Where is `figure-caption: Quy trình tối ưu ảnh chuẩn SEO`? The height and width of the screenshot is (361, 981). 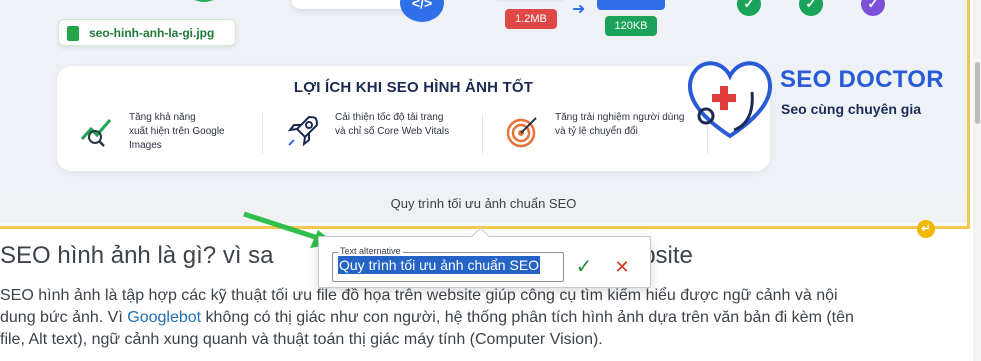
figure-caption: Quy trình tối ưu ảnh chuẩn SEO is located at coordinates (483, 207).